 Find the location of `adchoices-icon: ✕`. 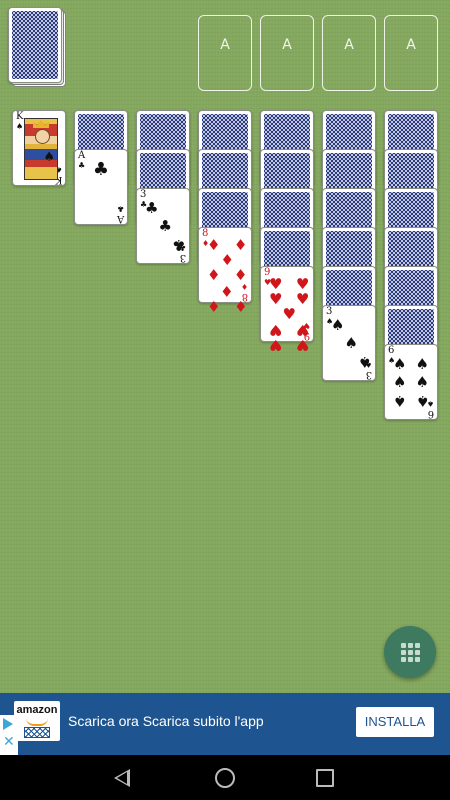

adchoices-icon: ✕ is located at coordinates (9, 735).